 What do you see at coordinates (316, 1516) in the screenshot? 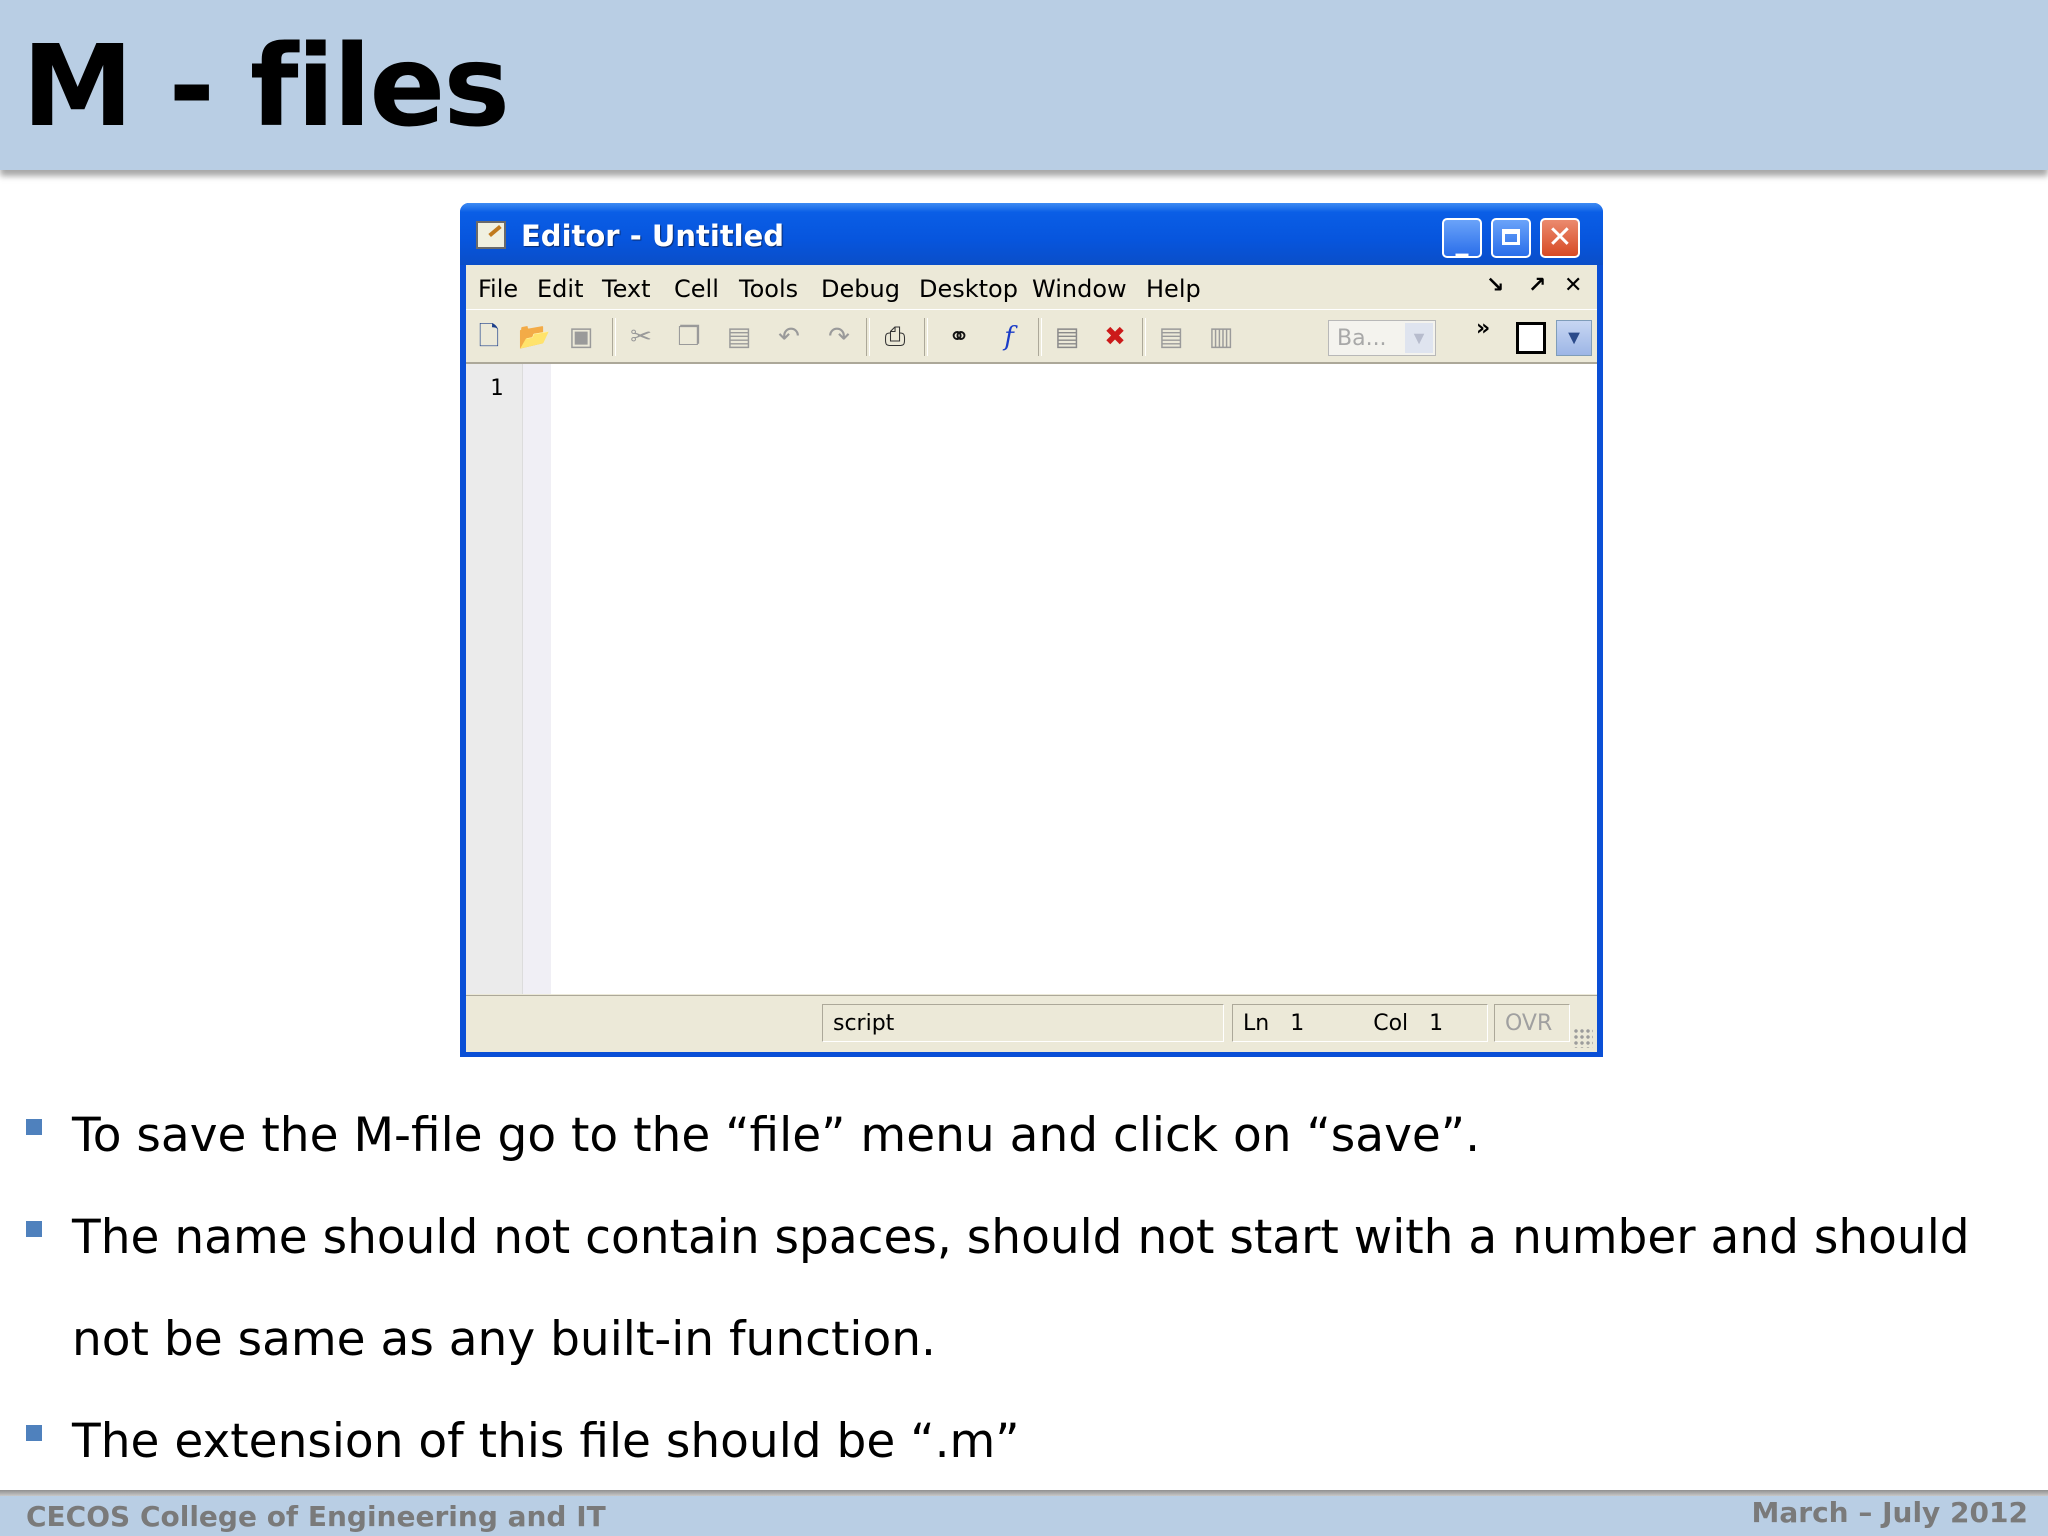
I see `footer-institution: CECOS College of Engineering and IT` at bounding box center [316, 1516].